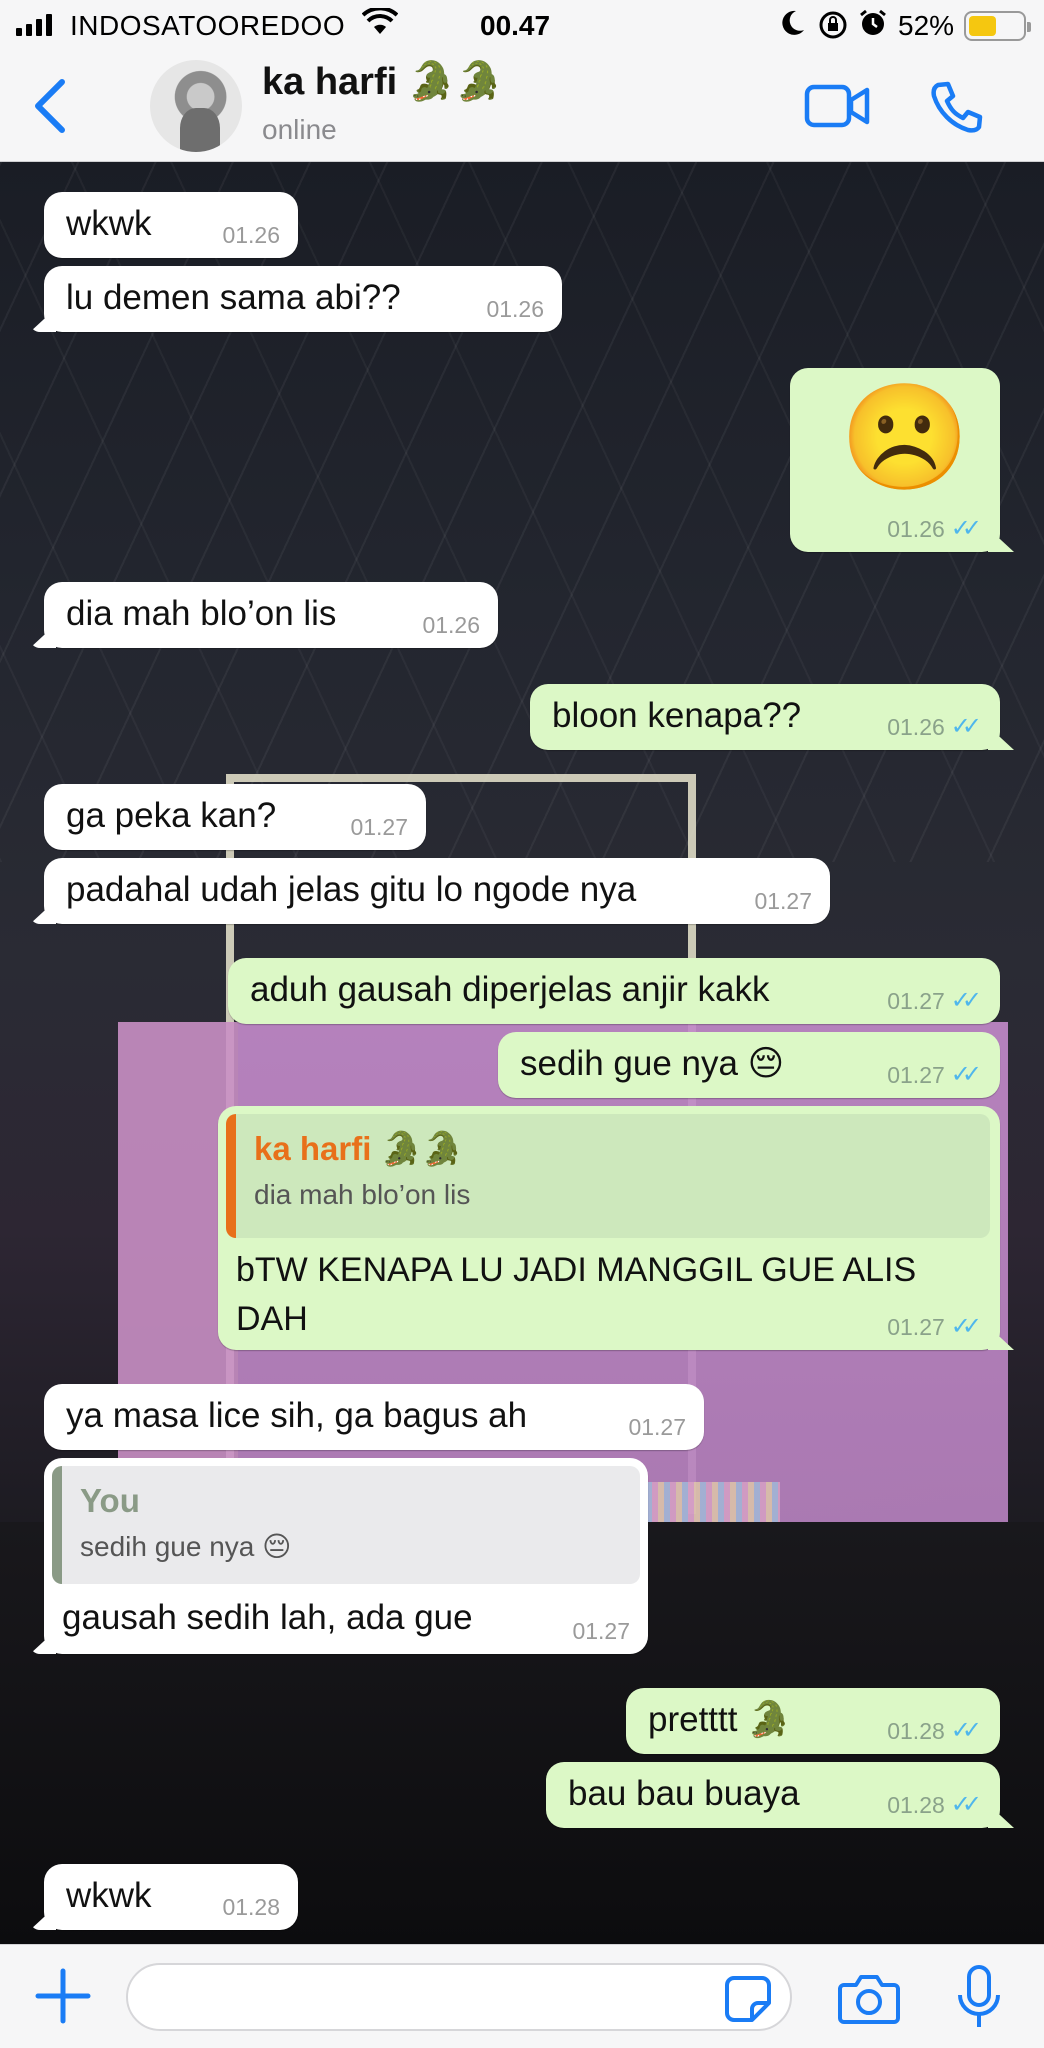  I want to click on message-bubble-outgoing: ☹️ 01.26 ✓✓, so click(895, 460).